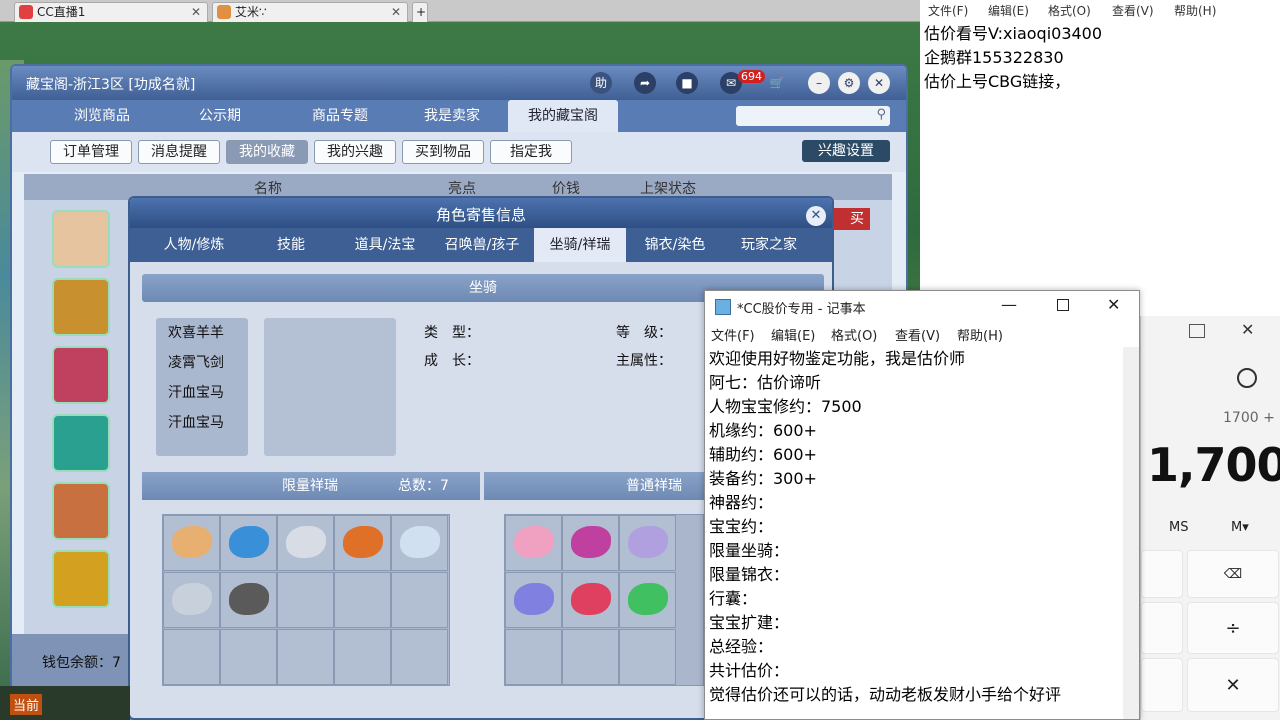  Describe the element at coordinates (420, 12) in the screenshot. I see `new-tab-button: +` at that location.